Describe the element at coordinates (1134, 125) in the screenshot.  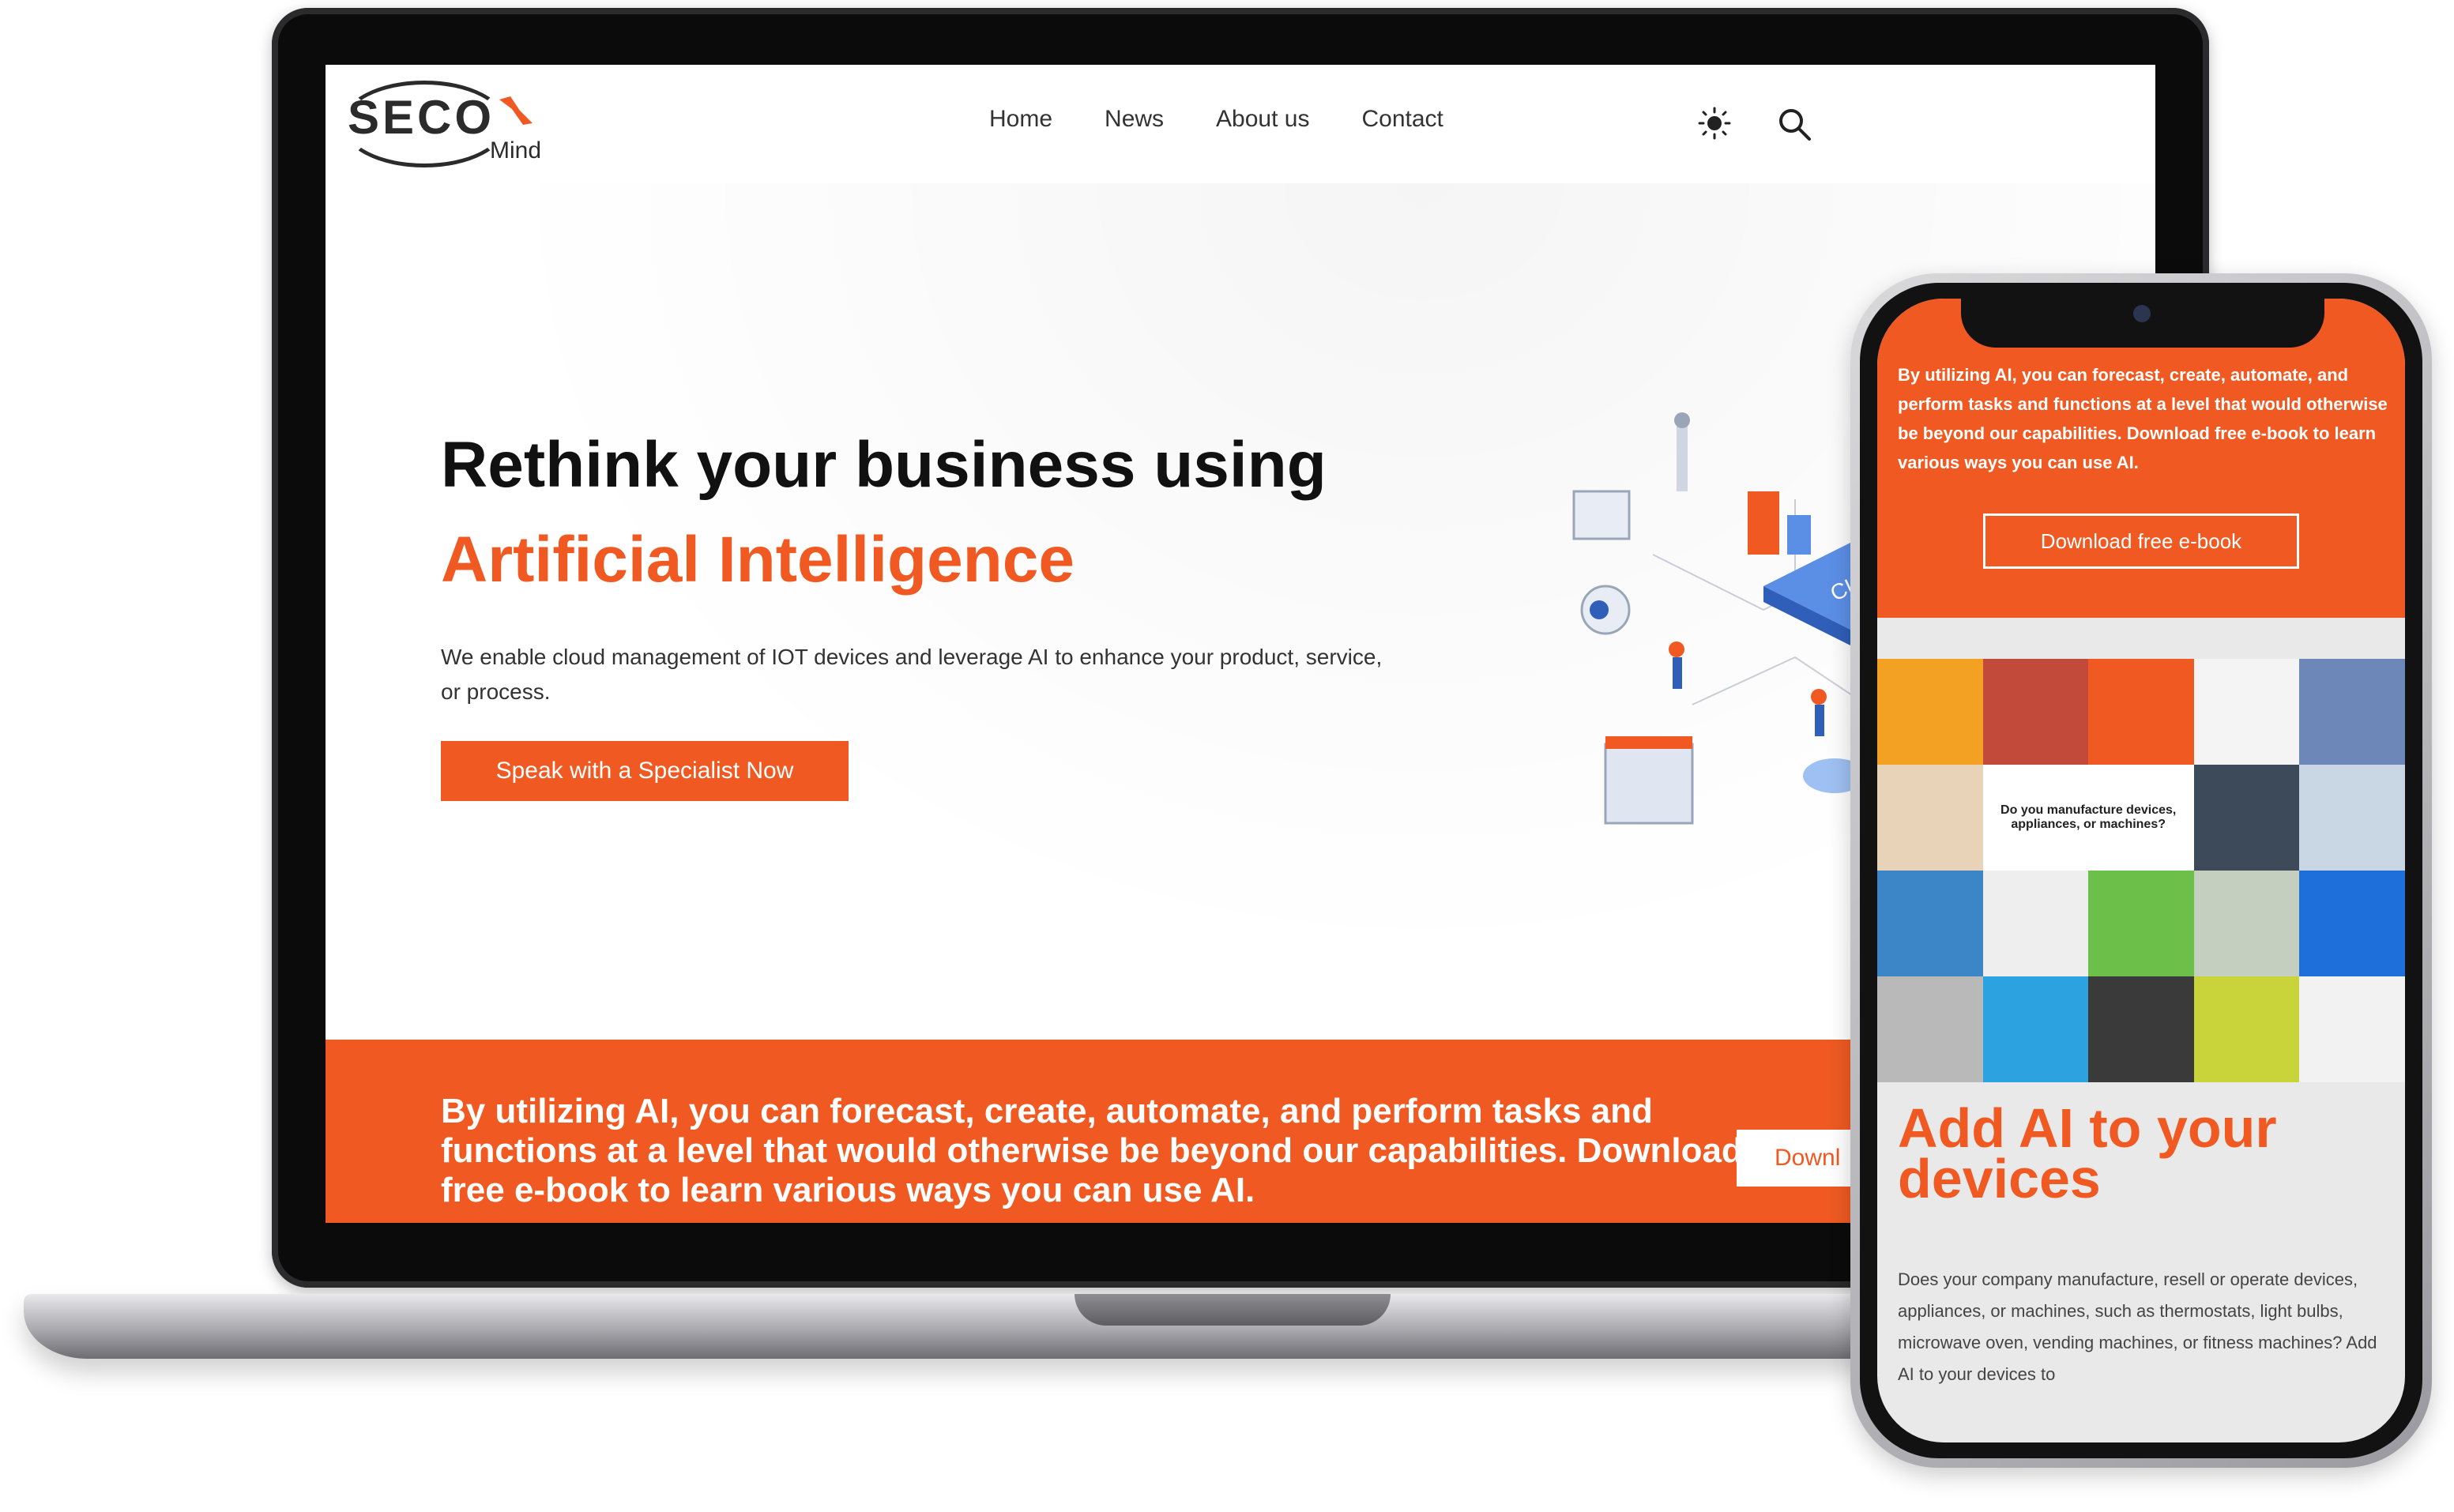
I see `nav-news: News` at that location.